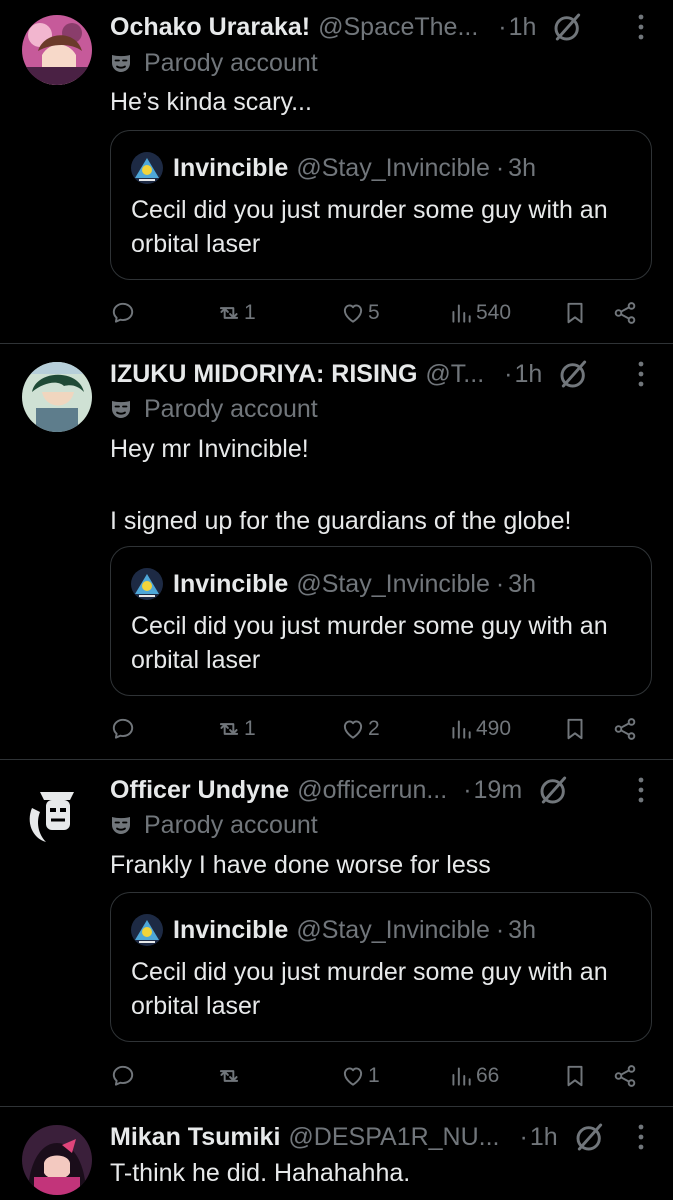  What do you see at coordinates (360, 1076) in the screenshot?
I see `like-button: 1` at bounding box center [360, 1076].